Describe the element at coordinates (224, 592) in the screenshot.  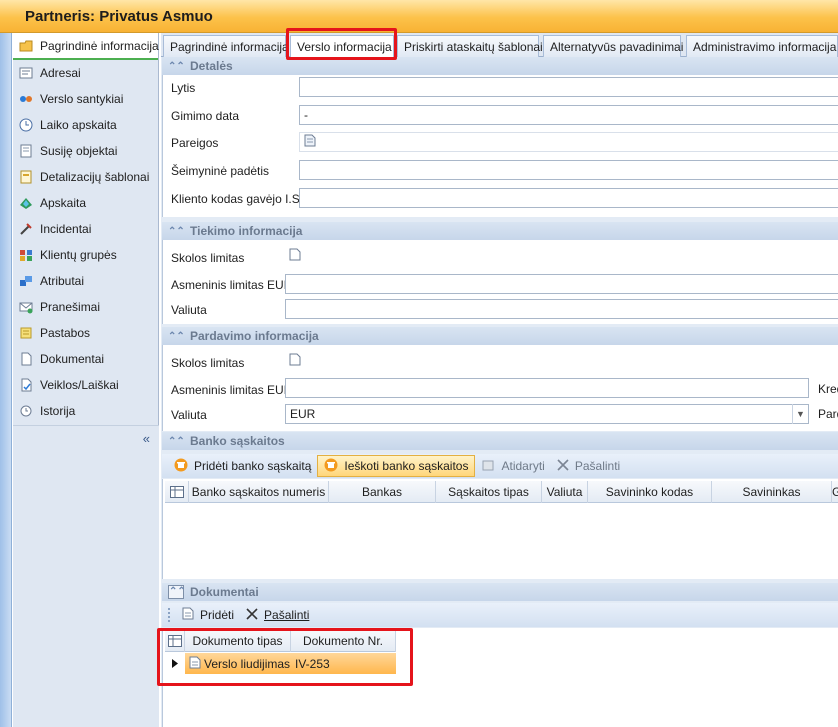
I see `section-title: Dokumentai` at that location.